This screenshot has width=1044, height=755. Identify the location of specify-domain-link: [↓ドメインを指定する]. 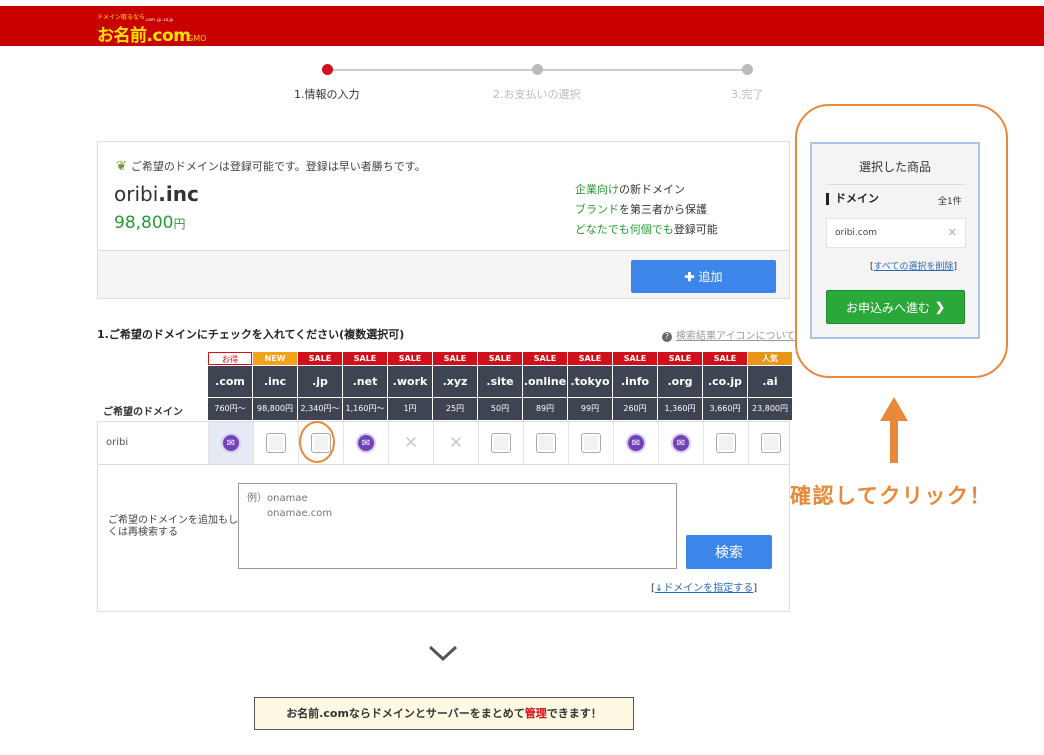
(704, 586).